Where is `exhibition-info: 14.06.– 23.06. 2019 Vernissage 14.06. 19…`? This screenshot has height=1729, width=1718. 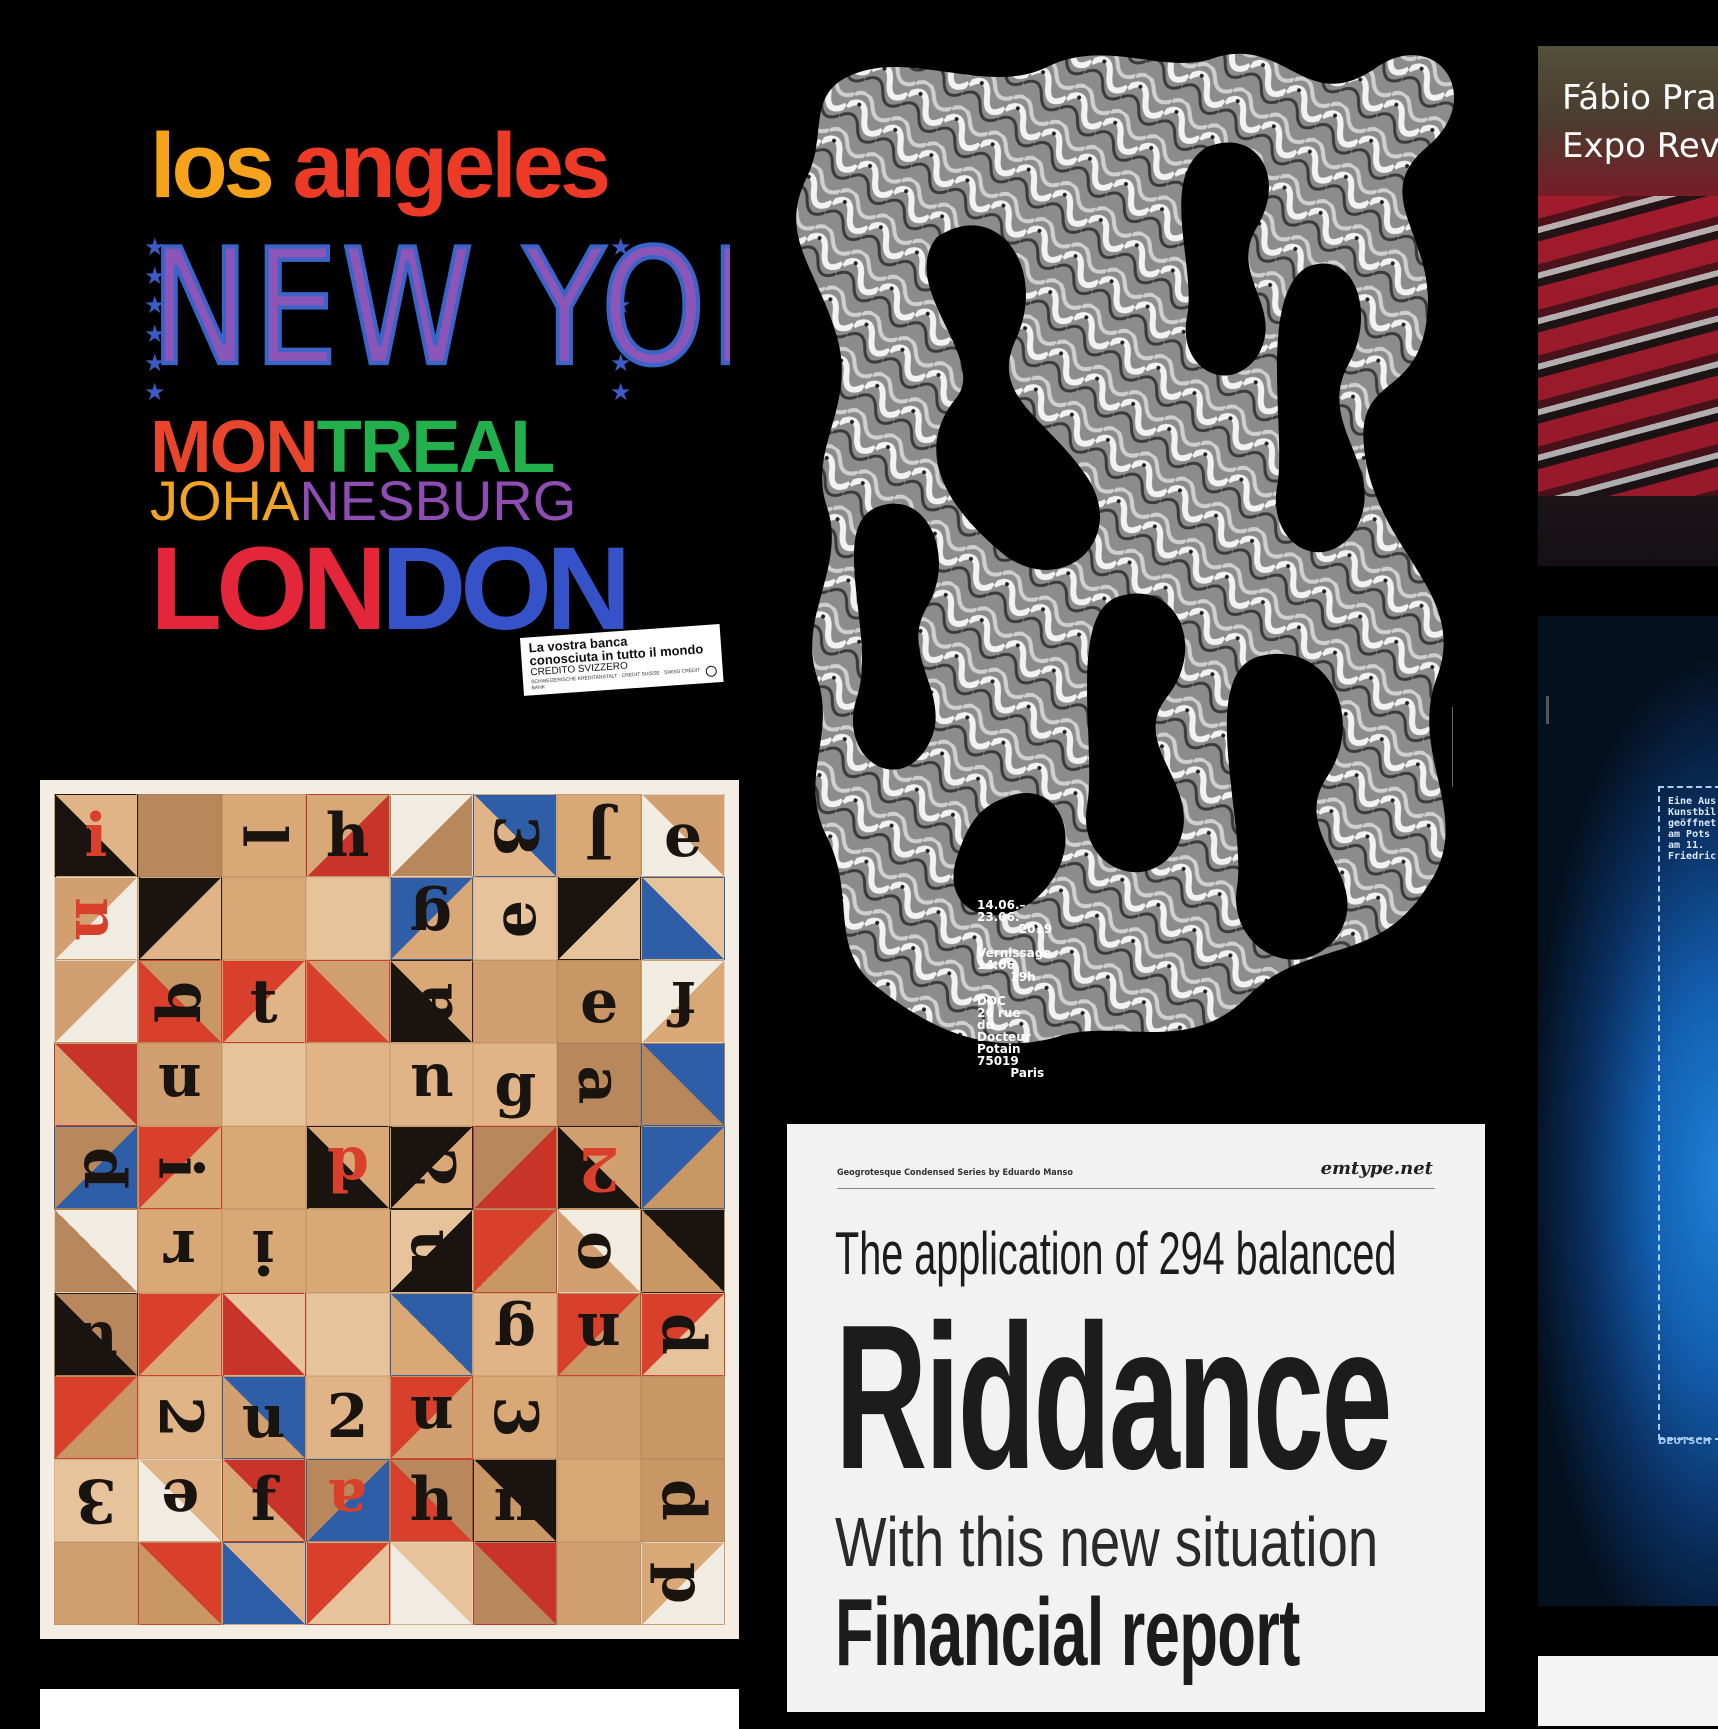
exhibition-info: 14.06.– 23.06. 2019 Vernissage 14.06. 19… is located at coordinates (1015, 987).